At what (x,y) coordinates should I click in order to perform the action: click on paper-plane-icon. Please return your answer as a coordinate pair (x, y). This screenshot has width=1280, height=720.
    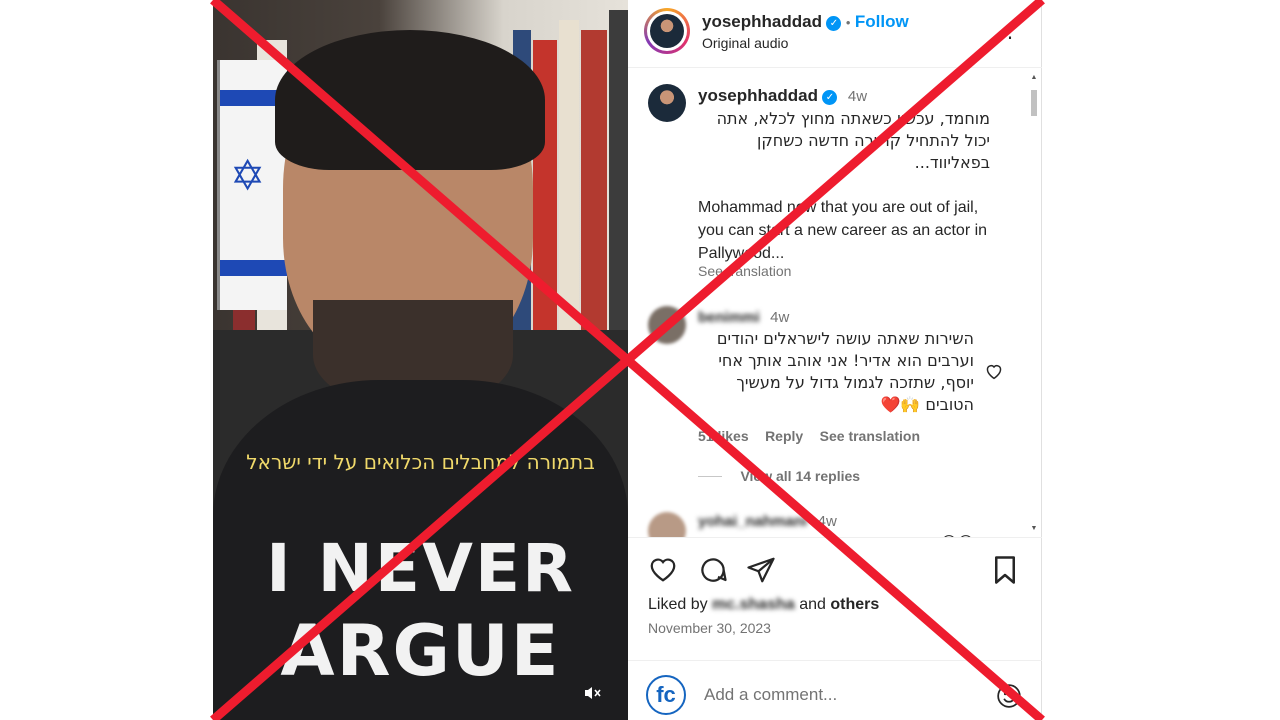
    Looking at the image, I should click on (761, 570).